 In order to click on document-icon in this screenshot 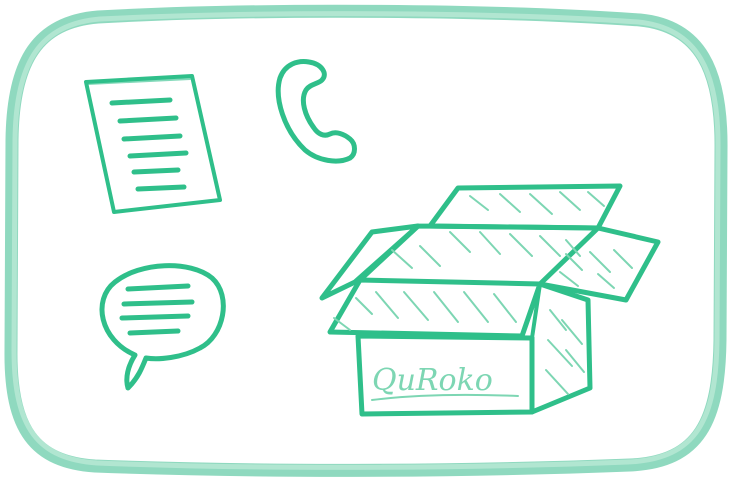, I will do `click(153, 144)`.